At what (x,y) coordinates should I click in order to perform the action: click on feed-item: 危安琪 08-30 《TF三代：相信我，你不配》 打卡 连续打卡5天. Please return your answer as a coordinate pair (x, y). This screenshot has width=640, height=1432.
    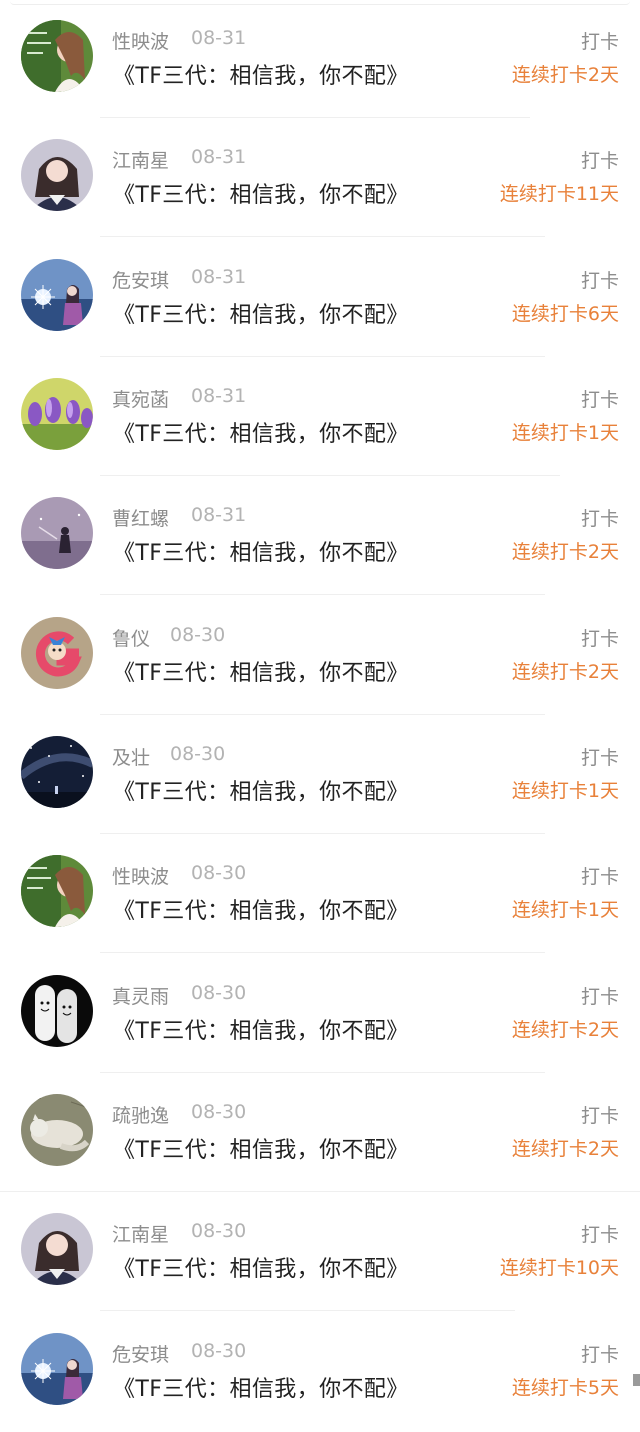
    Looking at the image, I should click on (320, 1372).